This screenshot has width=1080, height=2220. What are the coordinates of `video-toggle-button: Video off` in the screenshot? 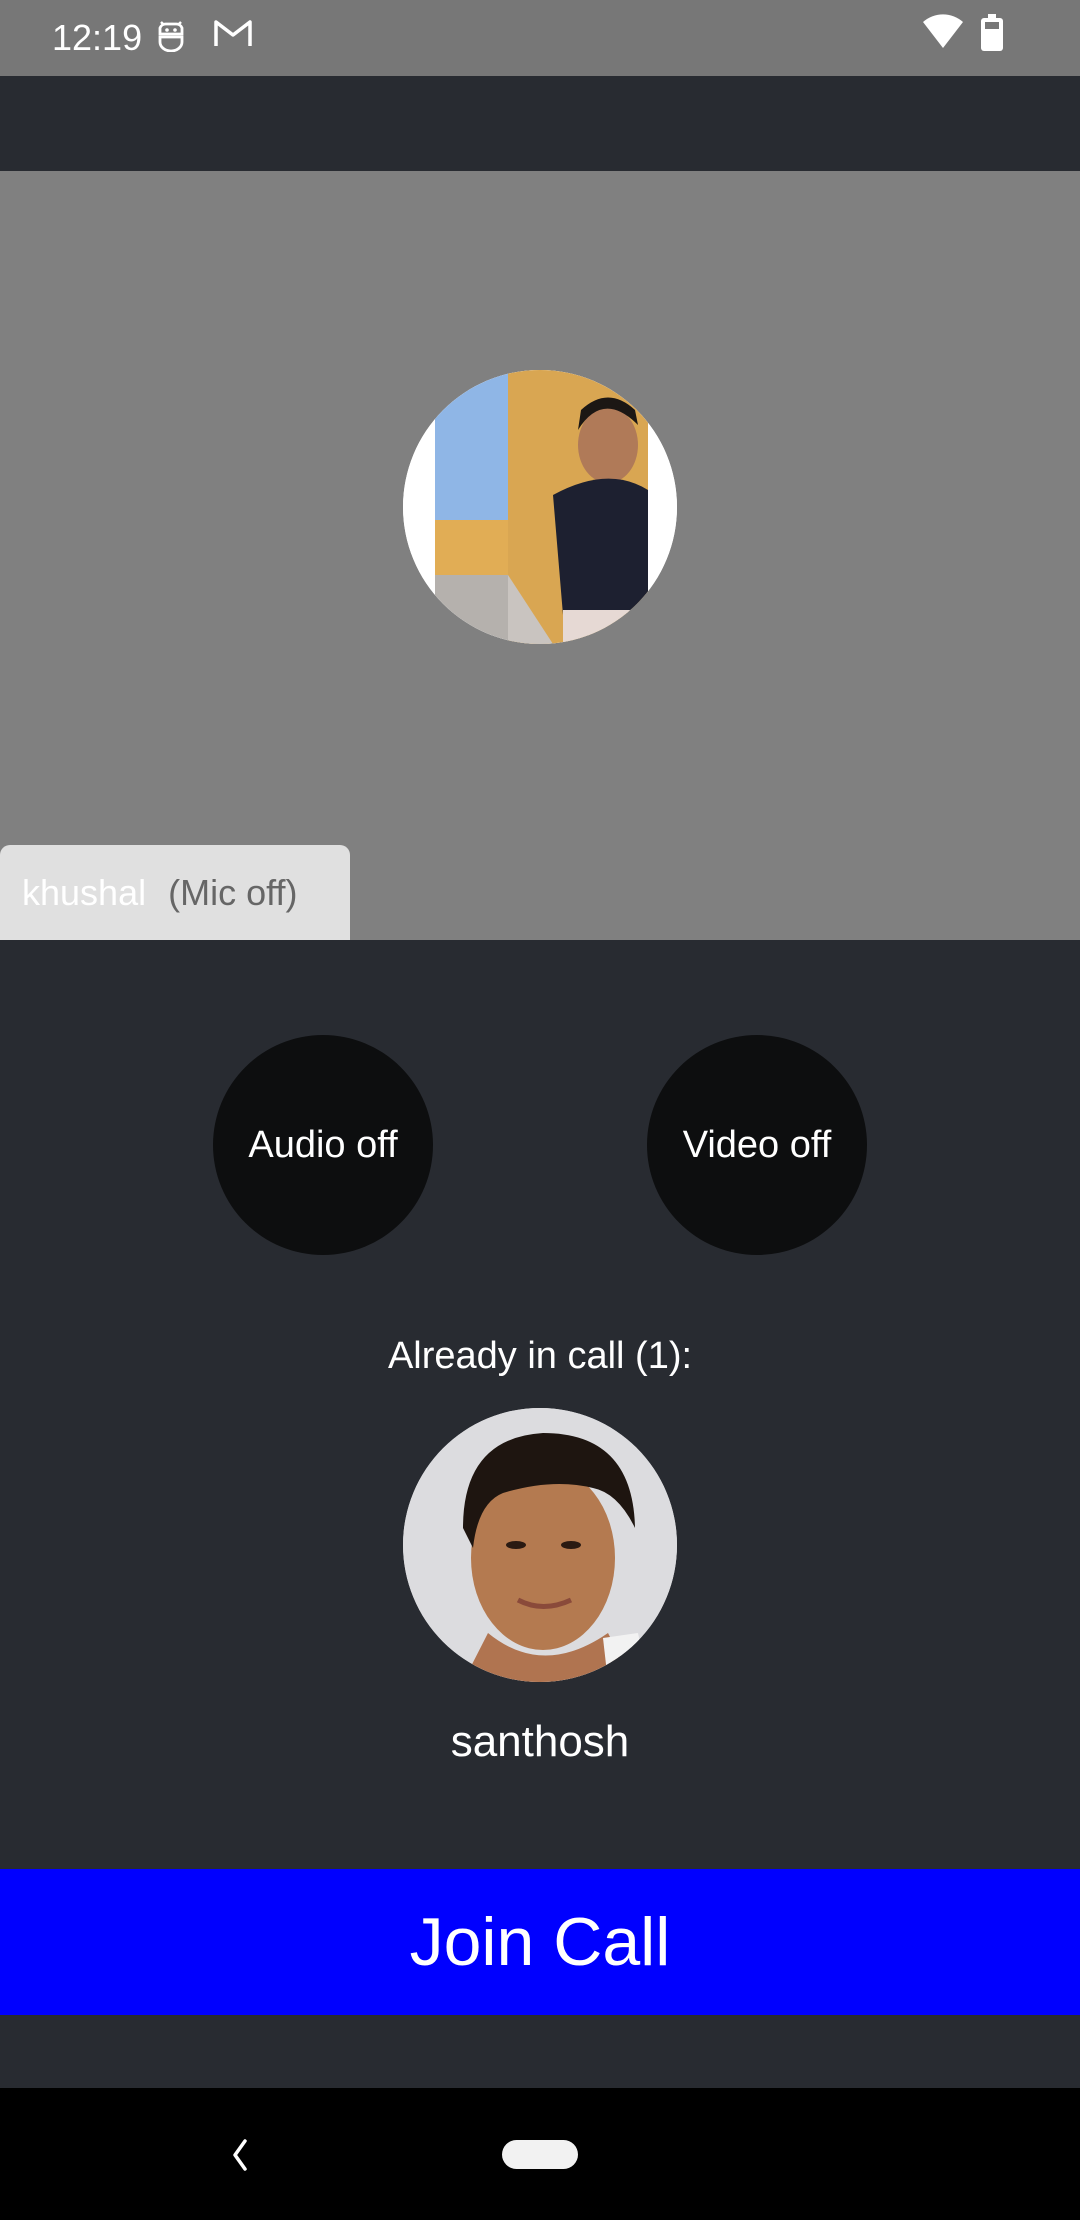 It's located at (757, 1145).